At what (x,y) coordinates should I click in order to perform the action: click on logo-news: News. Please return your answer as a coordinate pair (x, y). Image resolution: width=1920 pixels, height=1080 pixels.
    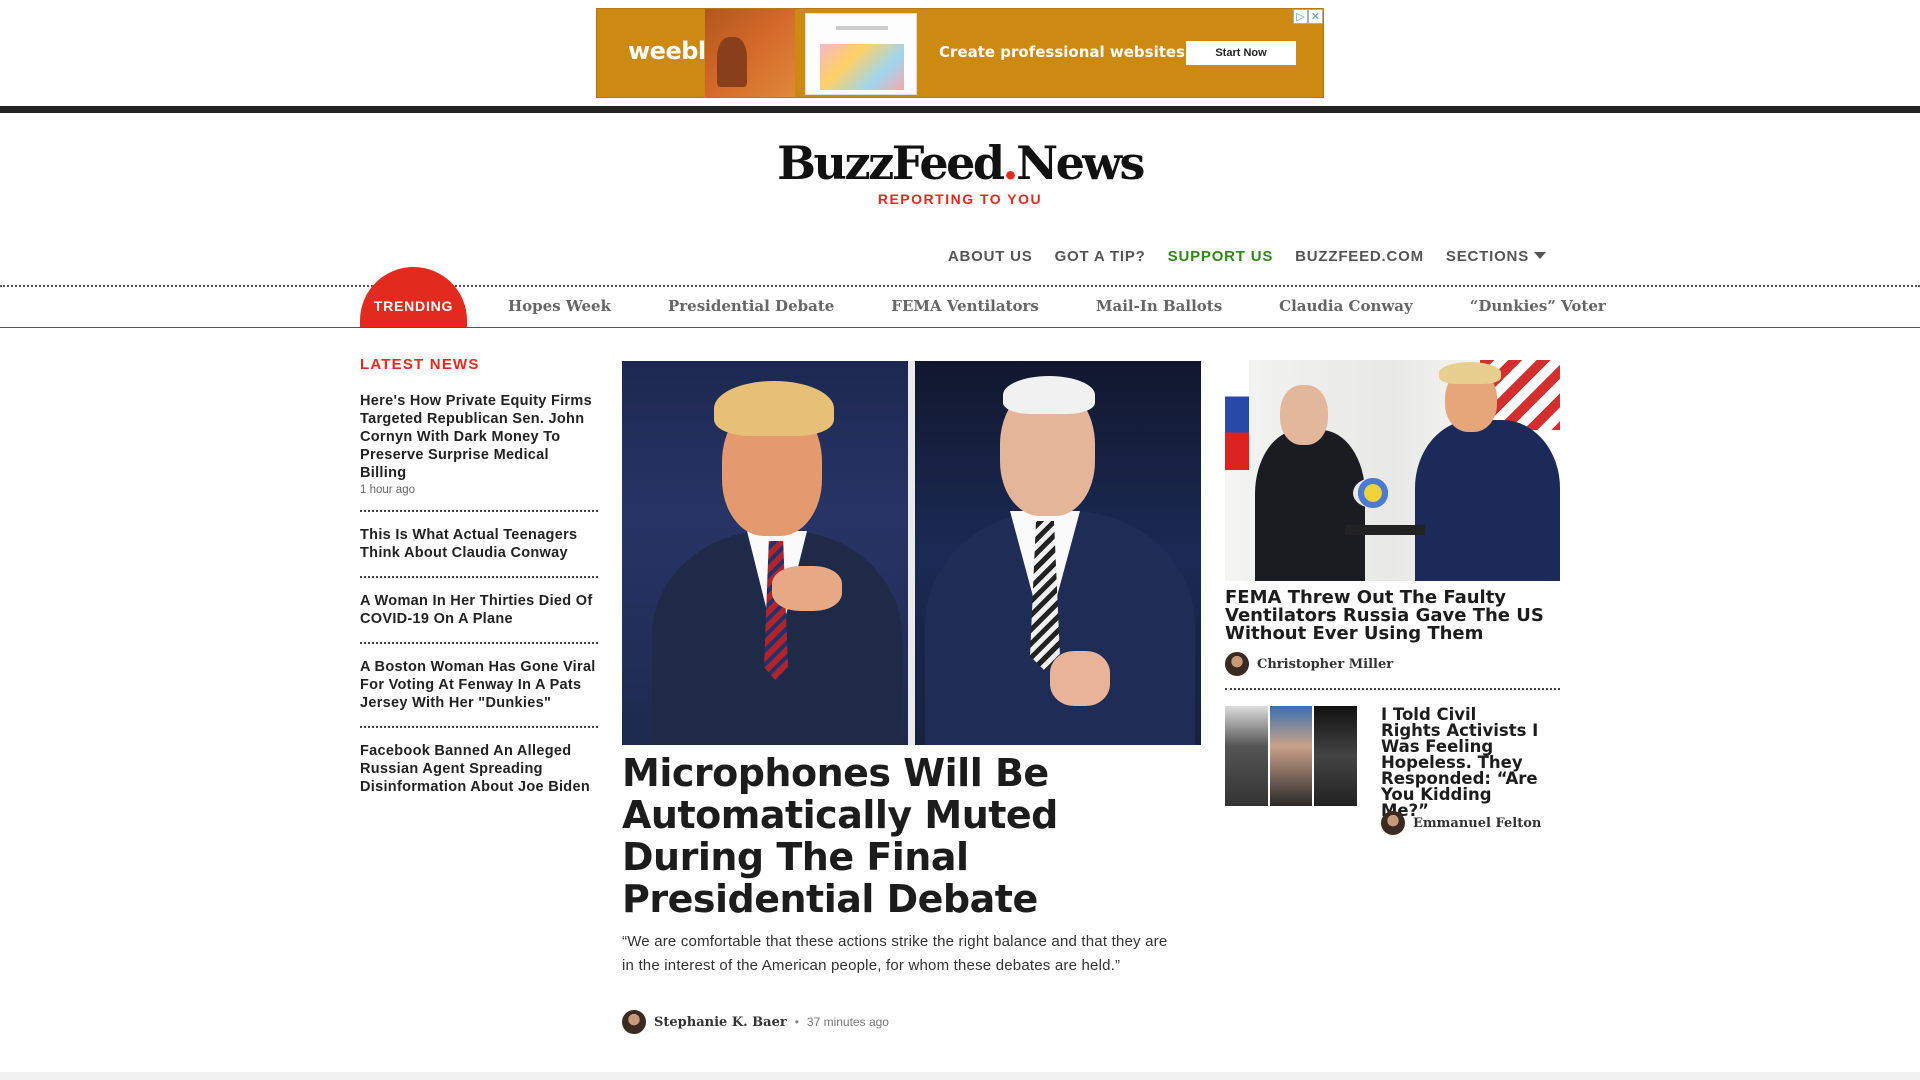
    Looking at the image, I should click on (1080, 163).